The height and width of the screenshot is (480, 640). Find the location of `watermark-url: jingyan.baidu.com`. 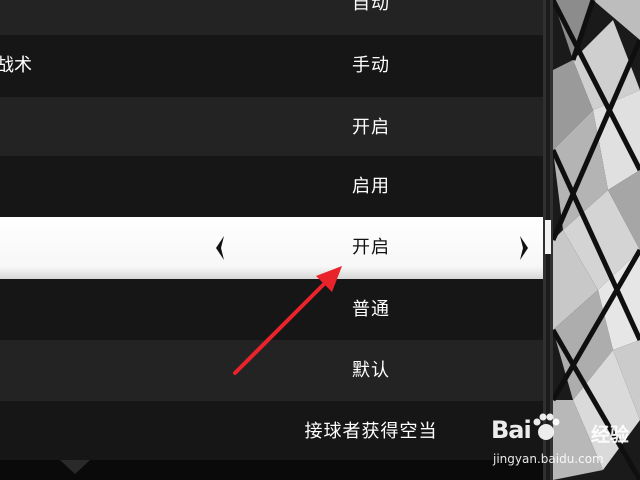

watermark-url: jingyan.baidu.com is located at coordinates (548, 459).